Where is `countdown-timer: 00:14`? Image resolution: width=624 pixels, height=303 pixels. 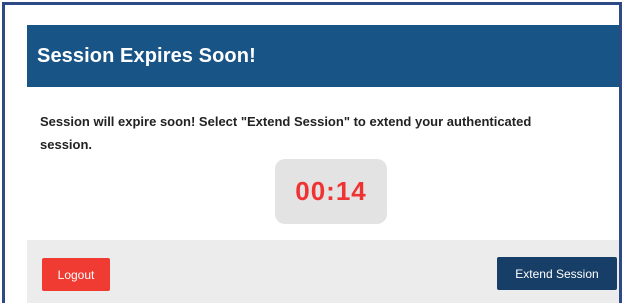 countdown-timer: 00:14 is located at coordinates (331, 191).